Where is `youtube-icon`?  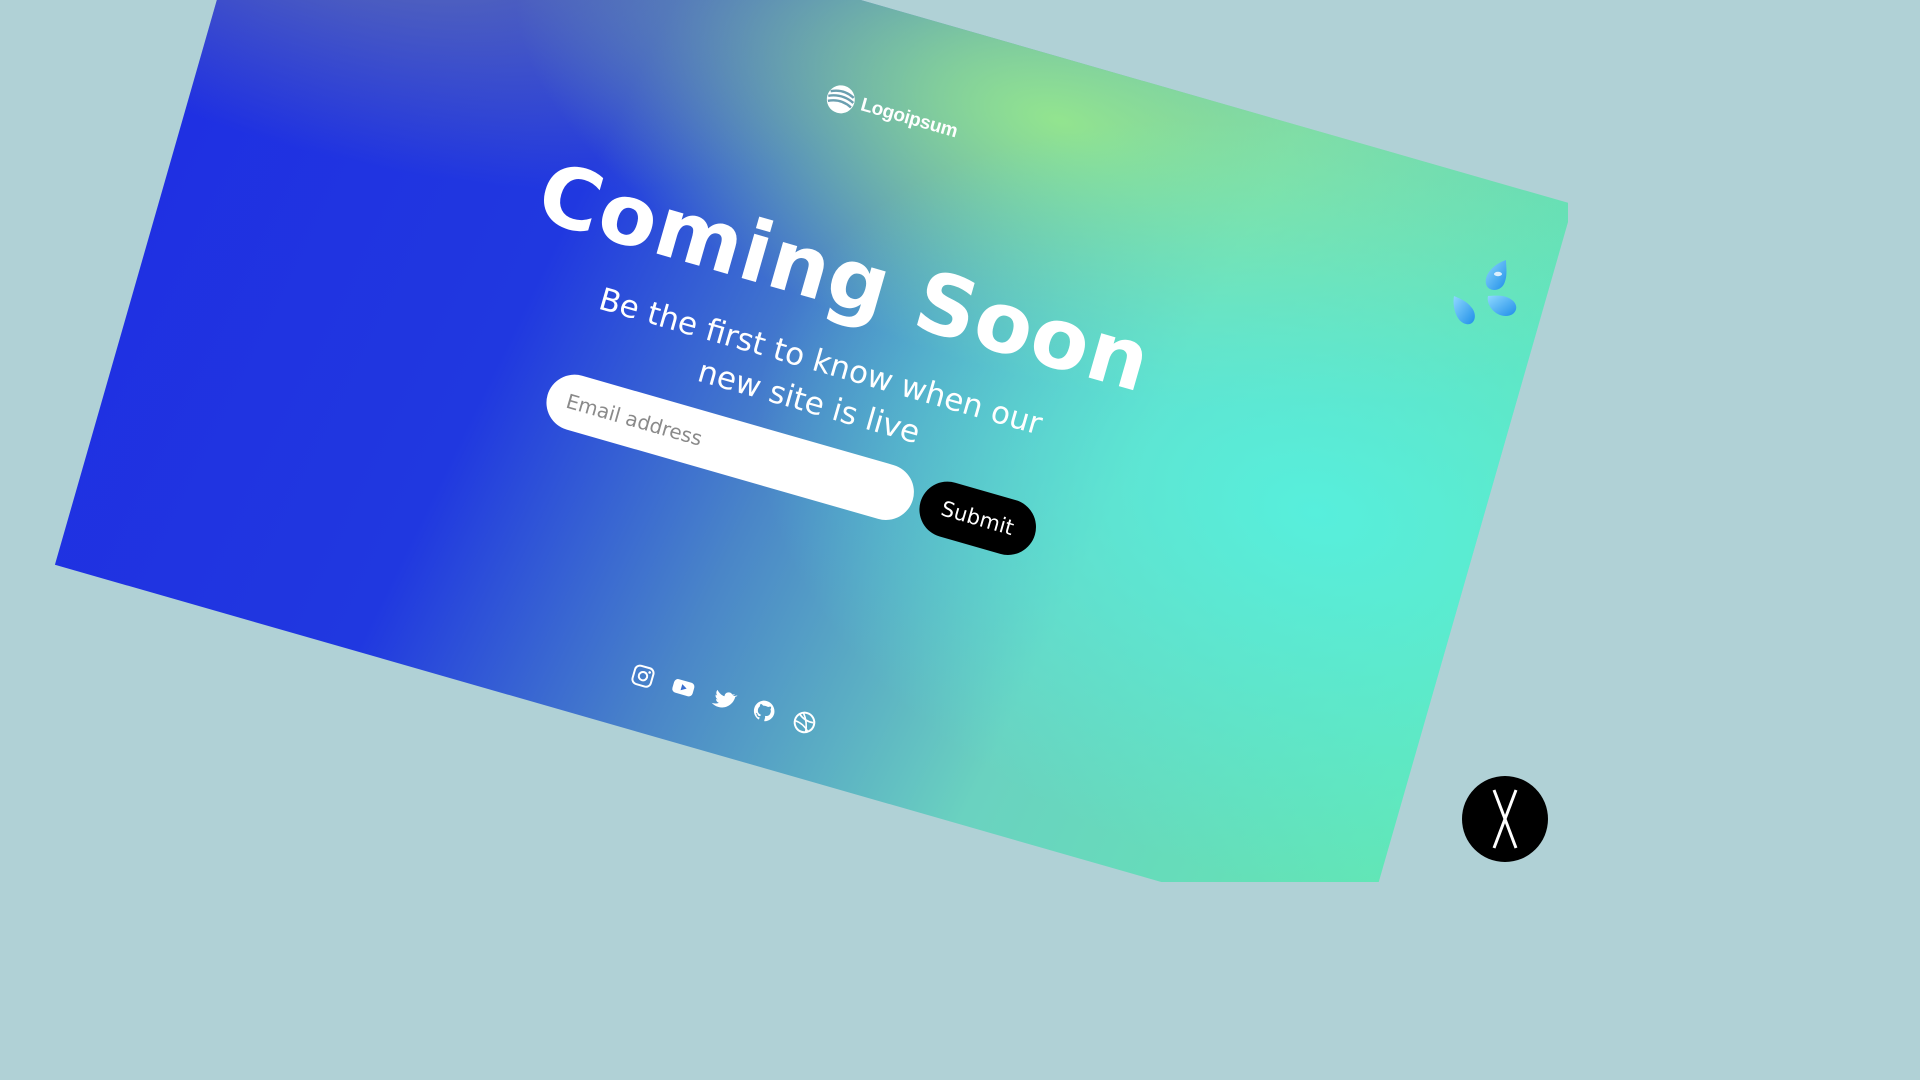
youtube-icon is located at coordinates (684, 688).